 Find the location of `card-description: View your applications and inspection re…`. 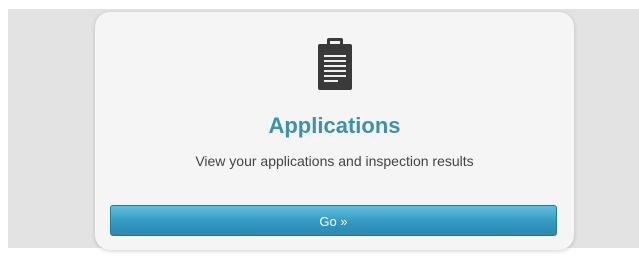

card-description: View your applications and inspection re… is located at coordinates (334, 161).